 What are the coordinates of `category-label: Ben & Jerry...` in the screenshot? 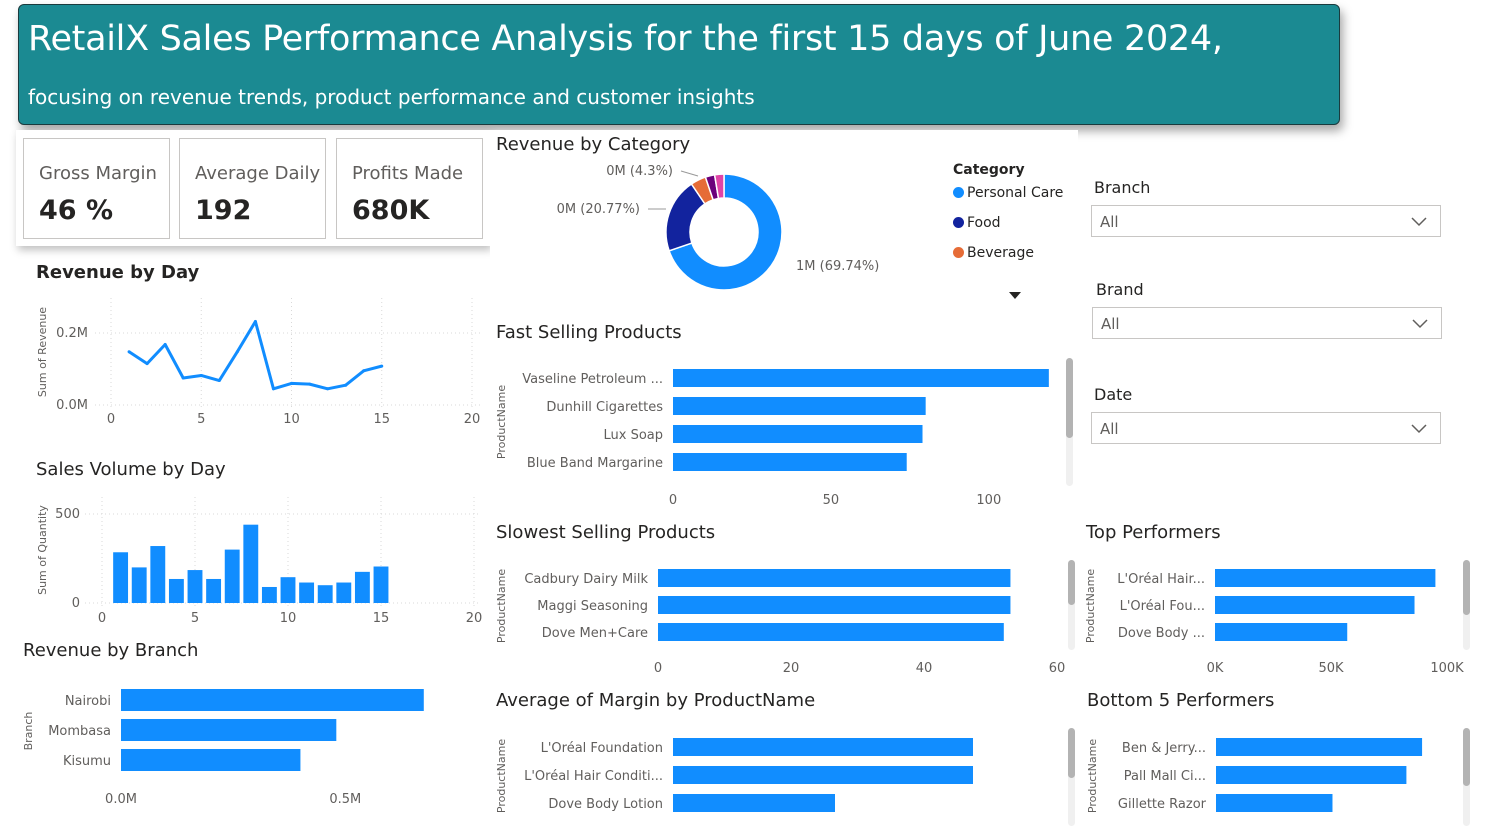 It's located at (1164, 748).